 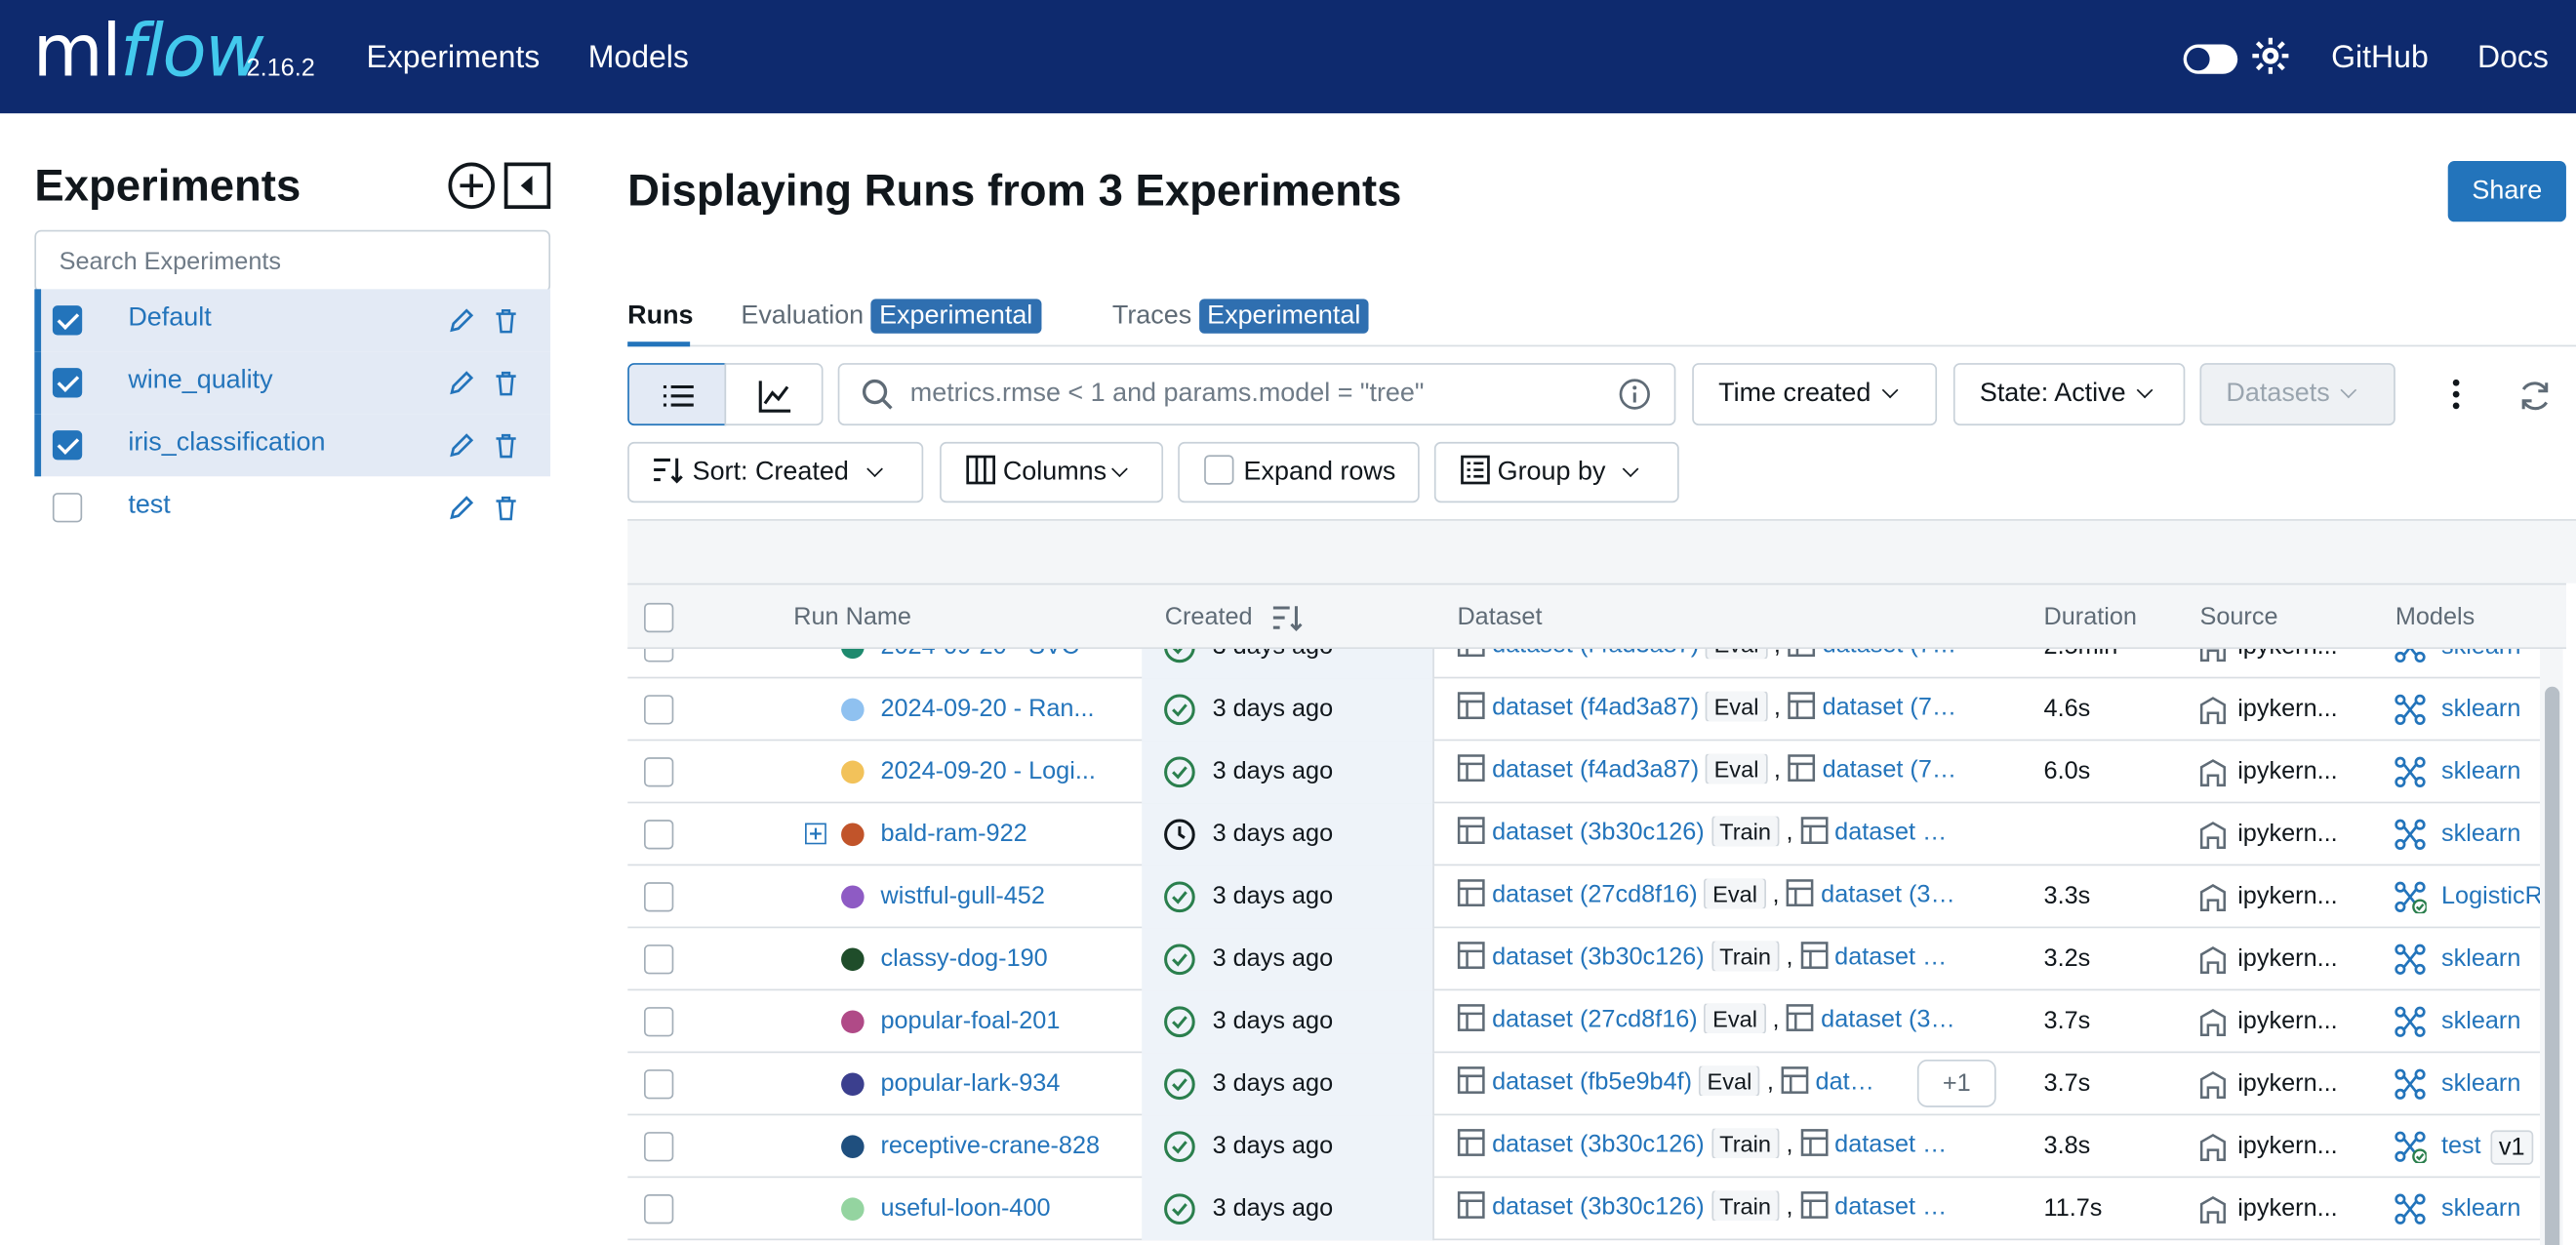 I want to click on model-link: LogisticR, so click(x=2490, y=896).